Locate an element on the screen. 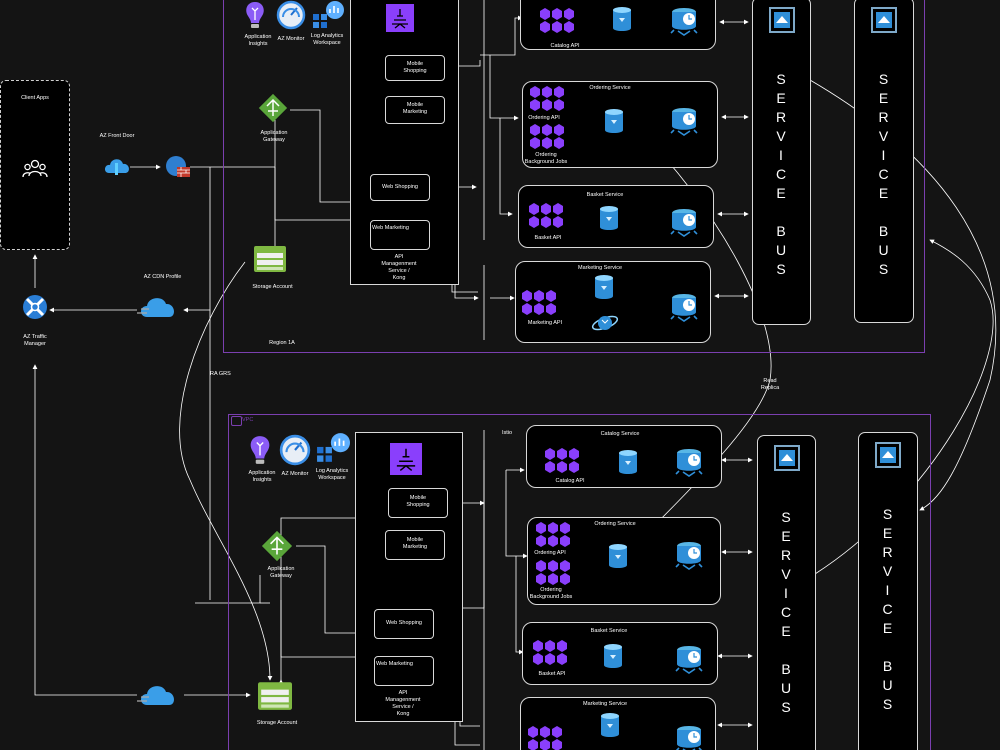 The height and width of the screenshot is (750, 1000). log-analytics-label: Log Analytics Workspace is located at coordinates (332, 474).